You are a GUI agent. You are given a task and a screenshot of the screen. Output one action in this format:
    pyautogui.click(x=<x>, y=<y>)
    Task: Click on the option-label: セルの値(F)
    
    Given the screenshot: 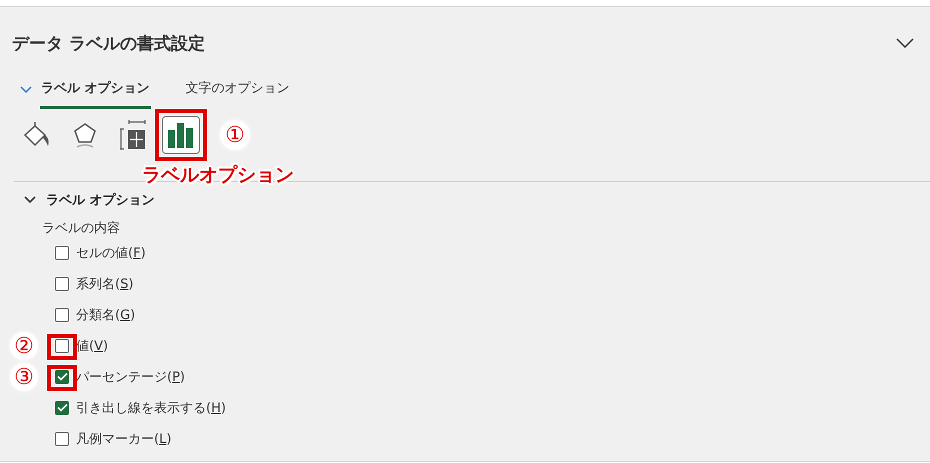 What is the action you would take?
    pyautogui.click(x=111, y=253)
    